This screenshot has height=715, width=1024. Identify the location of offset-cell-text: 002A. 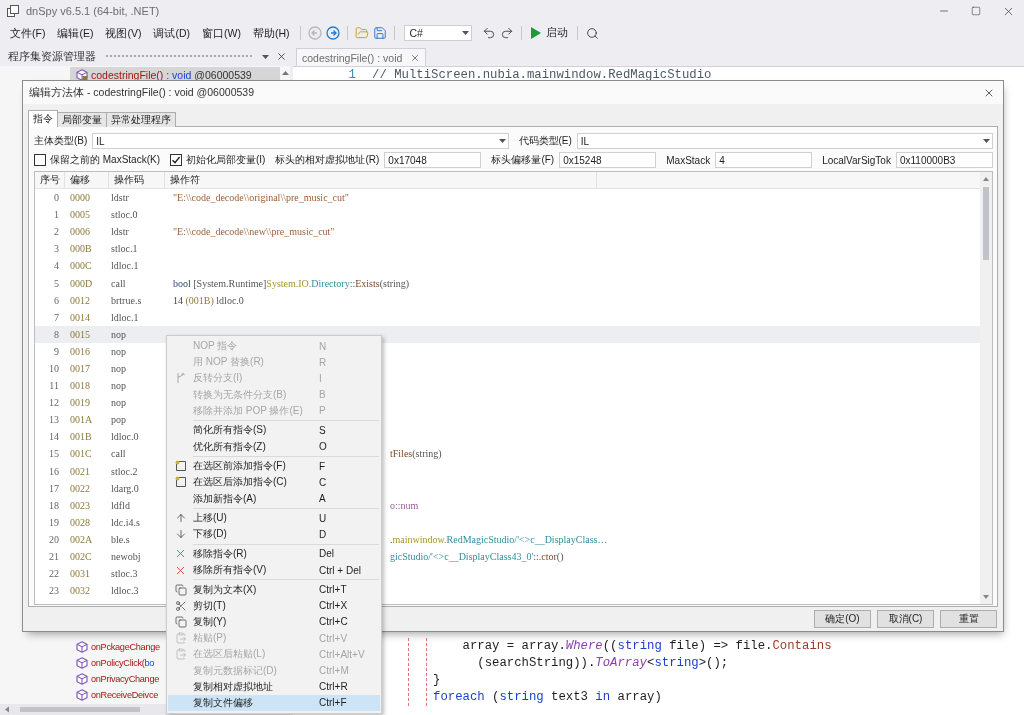
(81, 539).